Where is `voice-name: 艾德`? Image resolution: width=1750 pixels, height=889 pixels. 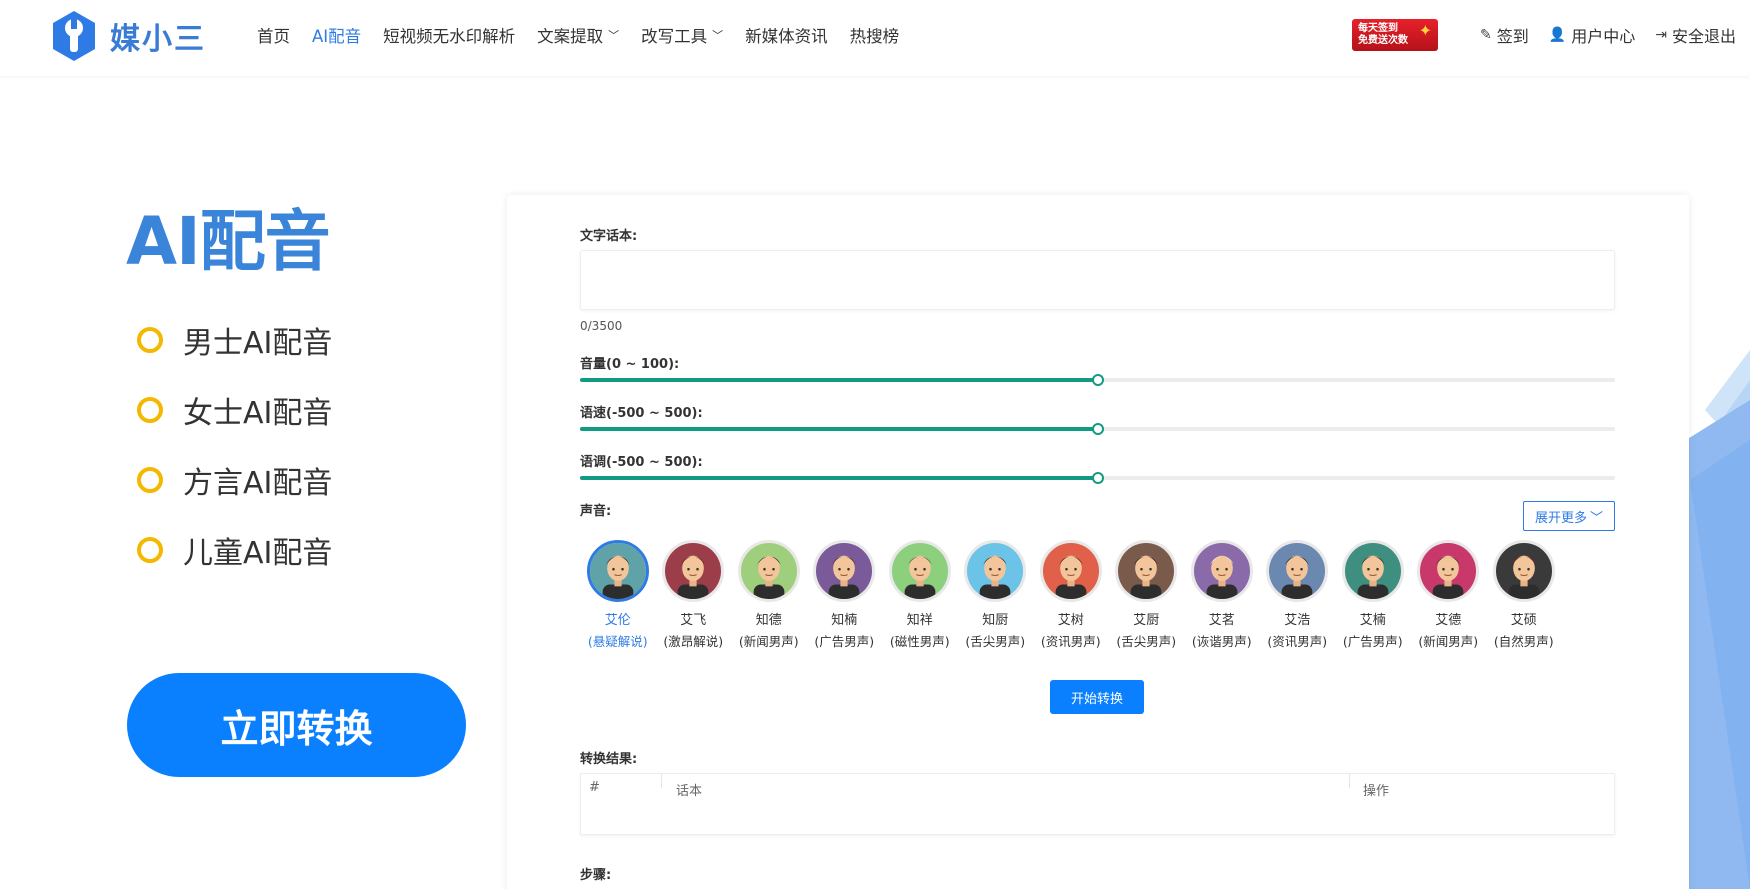 voice-name: 艾德 is located at coordinates (1448, 620).